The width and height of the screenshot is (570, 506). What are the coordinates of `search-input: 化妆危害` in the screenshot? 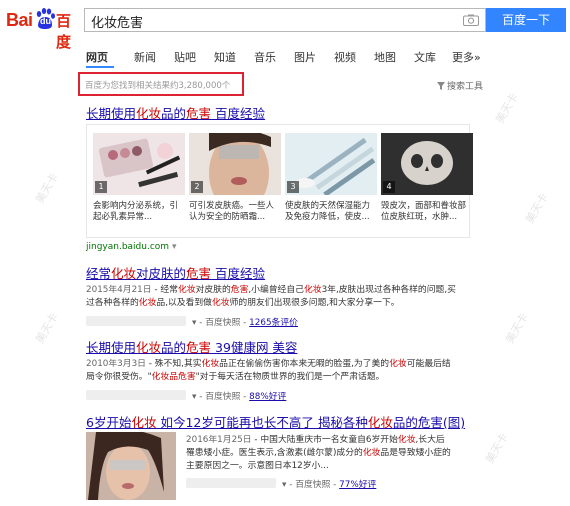 It's located at (285, 20).